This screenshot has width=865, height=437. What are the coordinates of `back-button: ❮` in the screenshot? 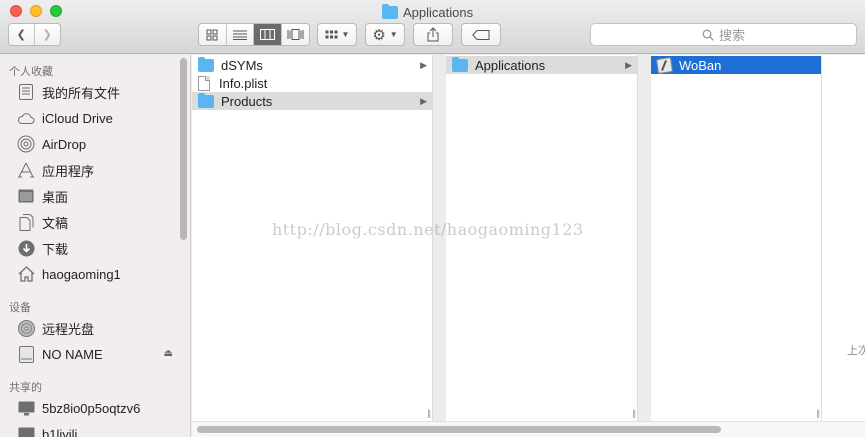 It's located at (22, 34).